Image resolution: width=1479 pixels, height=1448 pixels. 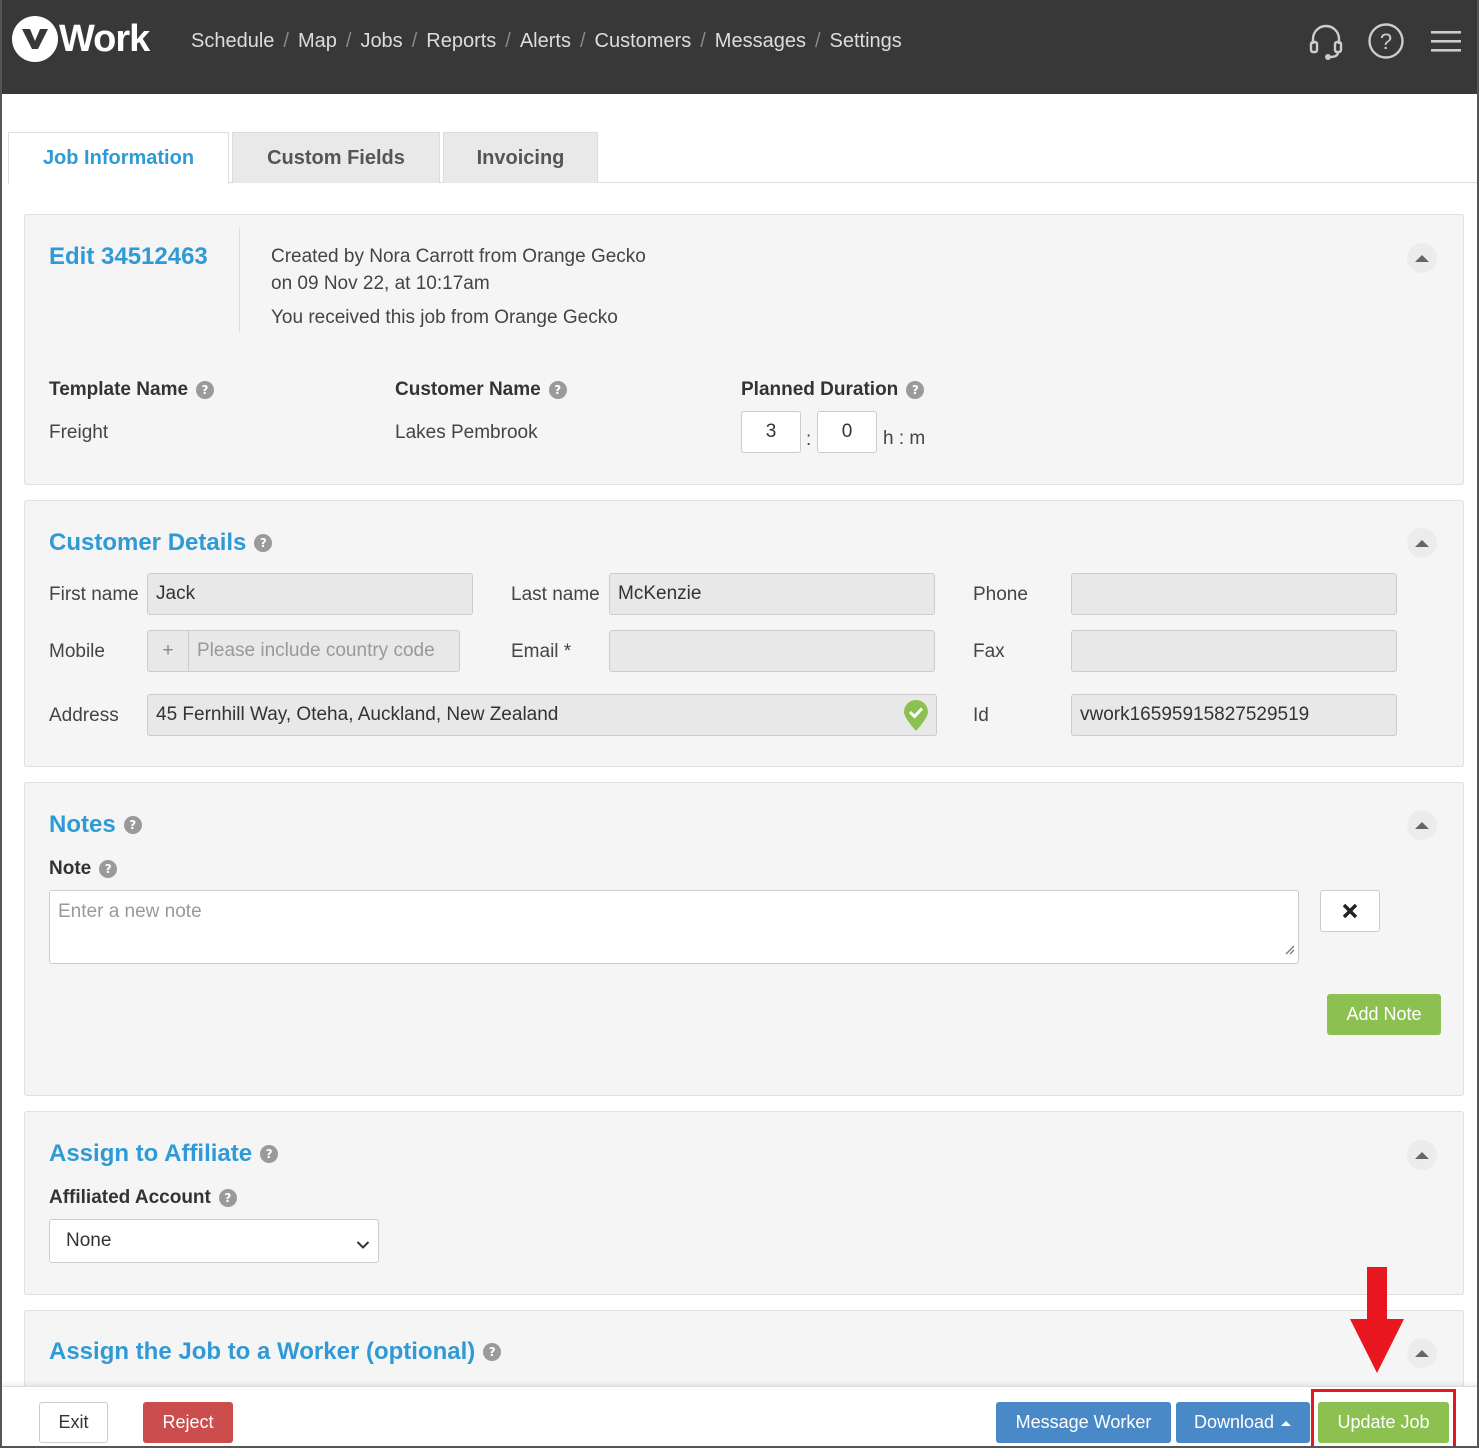 What do you see at coordinates (35, 39) in the screenshot?
I see `logo-v-icon` at bounding box center [35, 39].